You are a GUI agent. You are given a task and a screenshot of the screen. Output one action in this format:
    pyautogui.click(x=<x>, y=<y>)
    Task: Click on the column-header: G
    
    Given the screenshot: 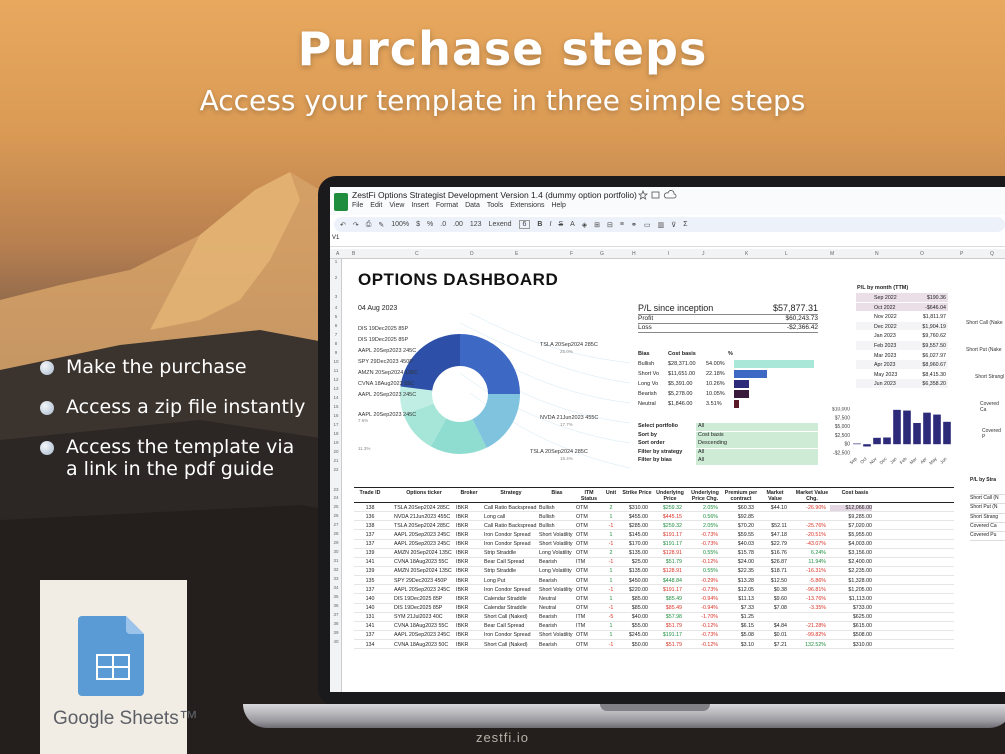 What is the action you would take?
    pyautogui.click(x=602, y=254)
    